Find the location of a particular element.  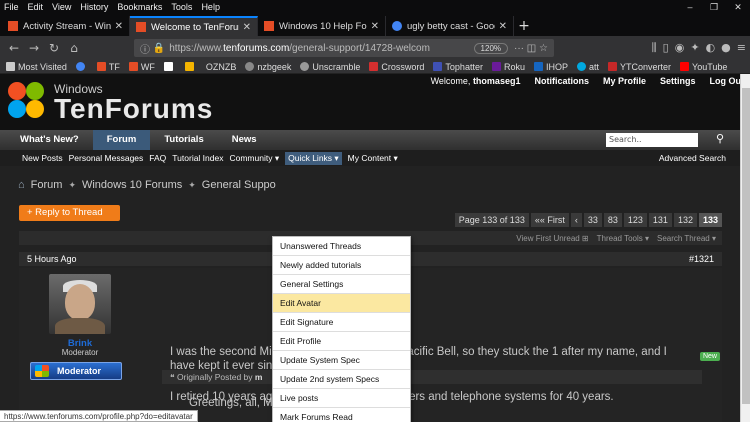

scrollbar-thumb is located at coordinates (746, 246).